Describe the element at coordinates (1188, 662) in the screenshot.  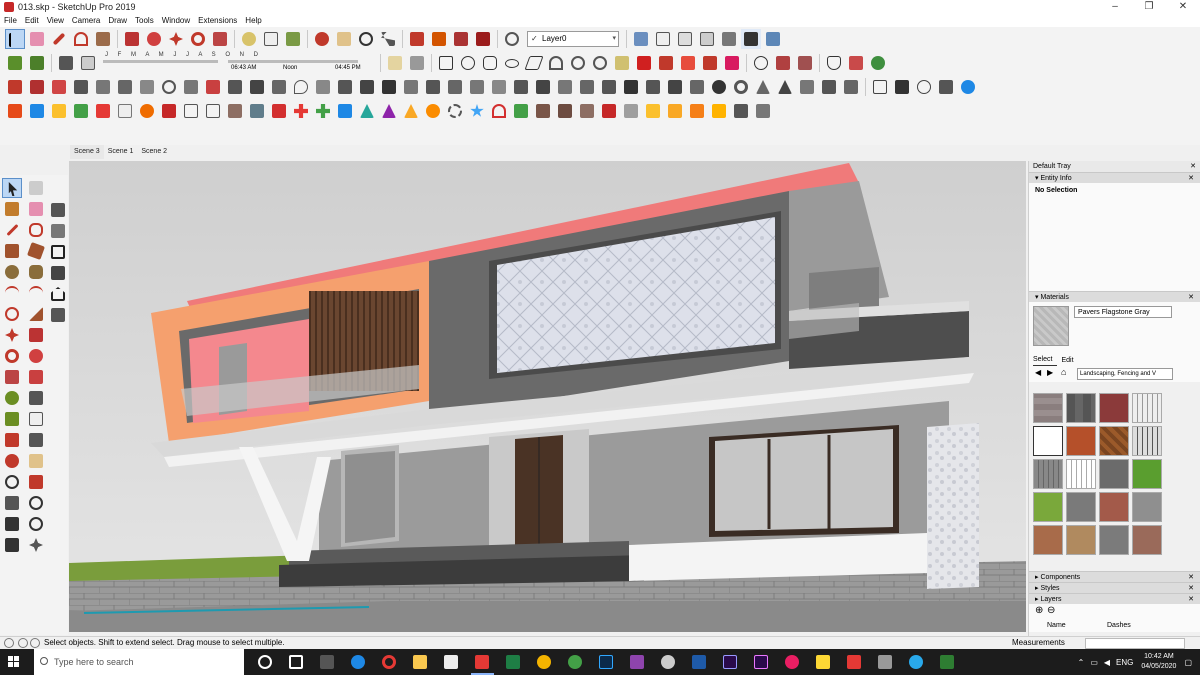
I see `notification-icon: ▢` at that location.